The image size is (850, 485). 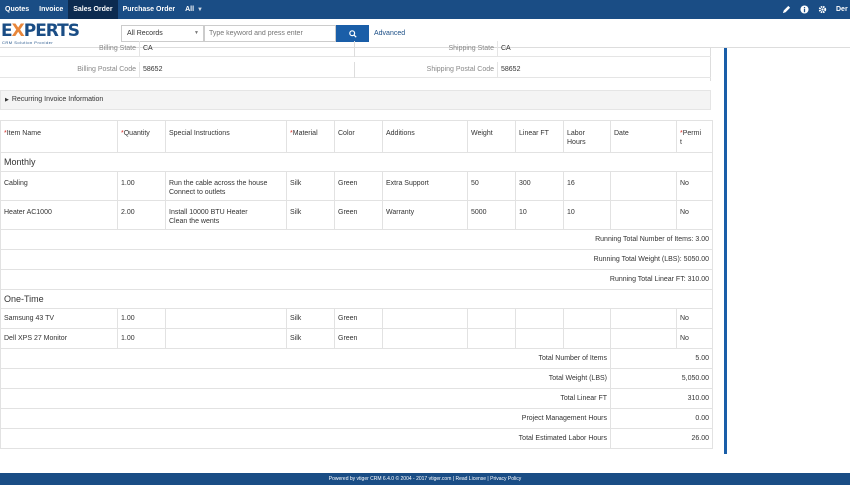 What do you see at coordinates (694, 136) in the screenshot?
I see `column-header-permit: *Permi t` at bounding box center [694, 136].